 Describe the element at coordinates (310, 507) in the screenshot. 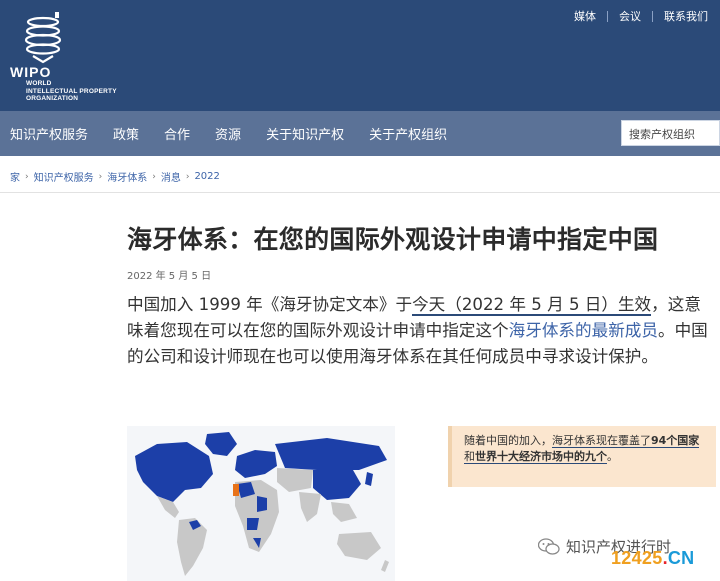

I see `map-south-asia` at that location.